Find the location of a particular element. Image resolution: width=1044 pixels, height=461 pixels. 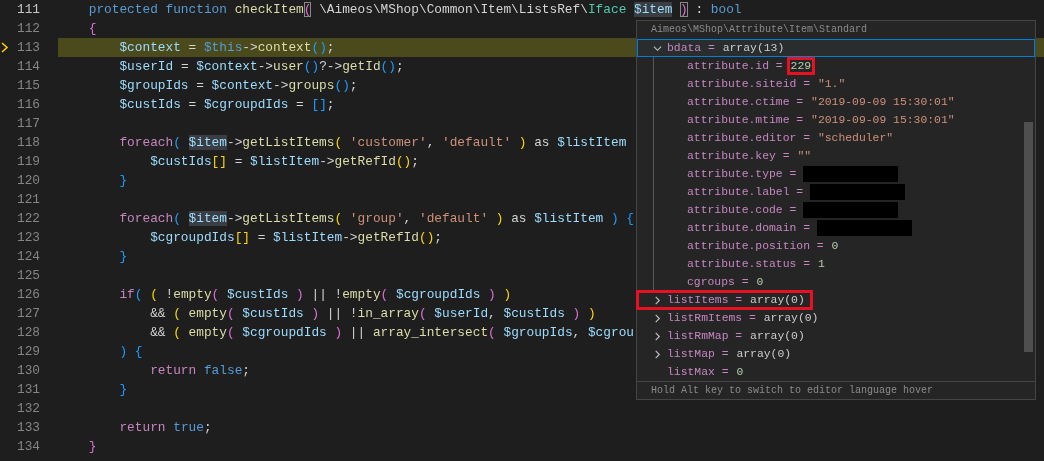

variable-value: 229 is located at coordinates (801, 66).